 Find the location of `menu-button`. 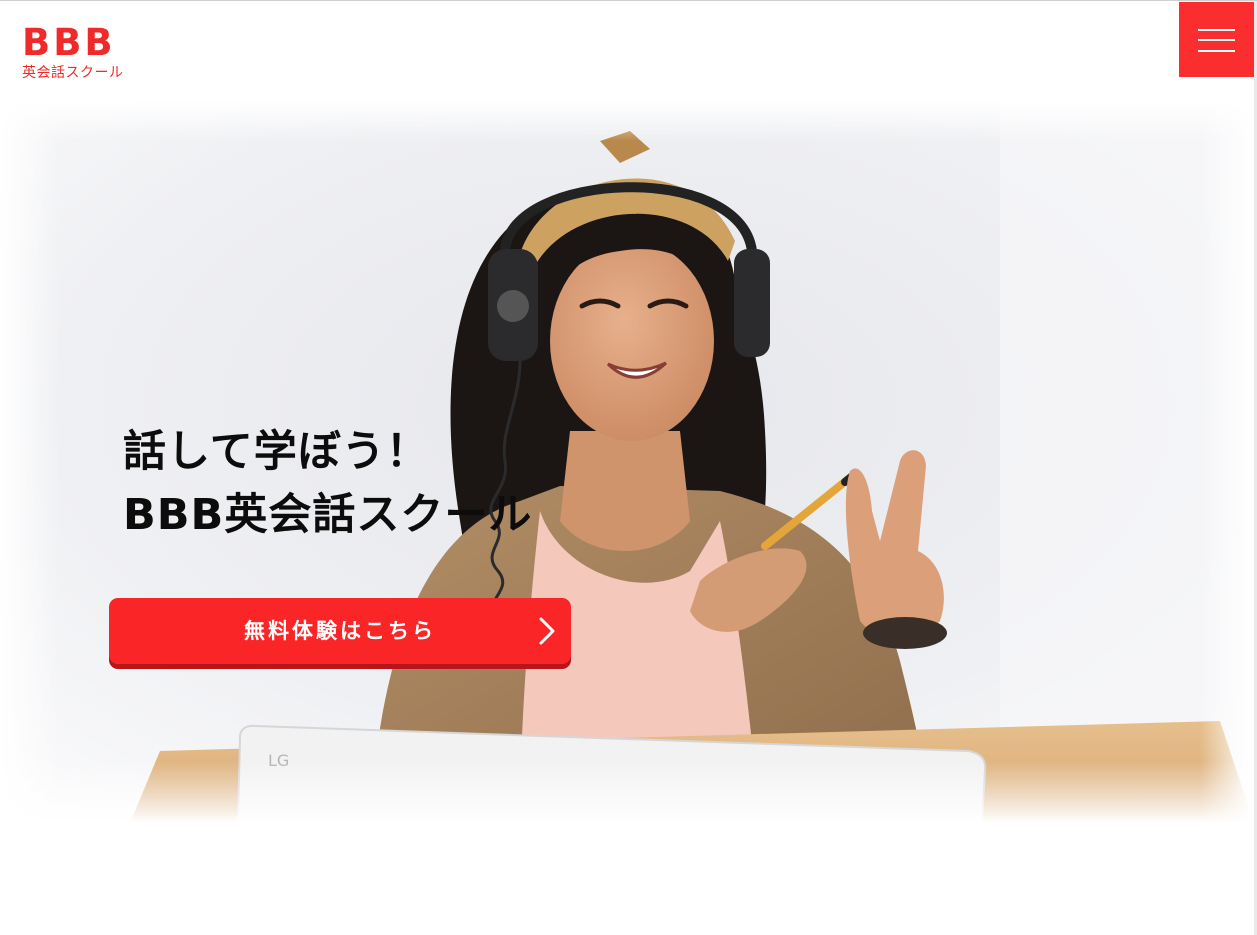

menu-button is located at coordinates (1216, 39).